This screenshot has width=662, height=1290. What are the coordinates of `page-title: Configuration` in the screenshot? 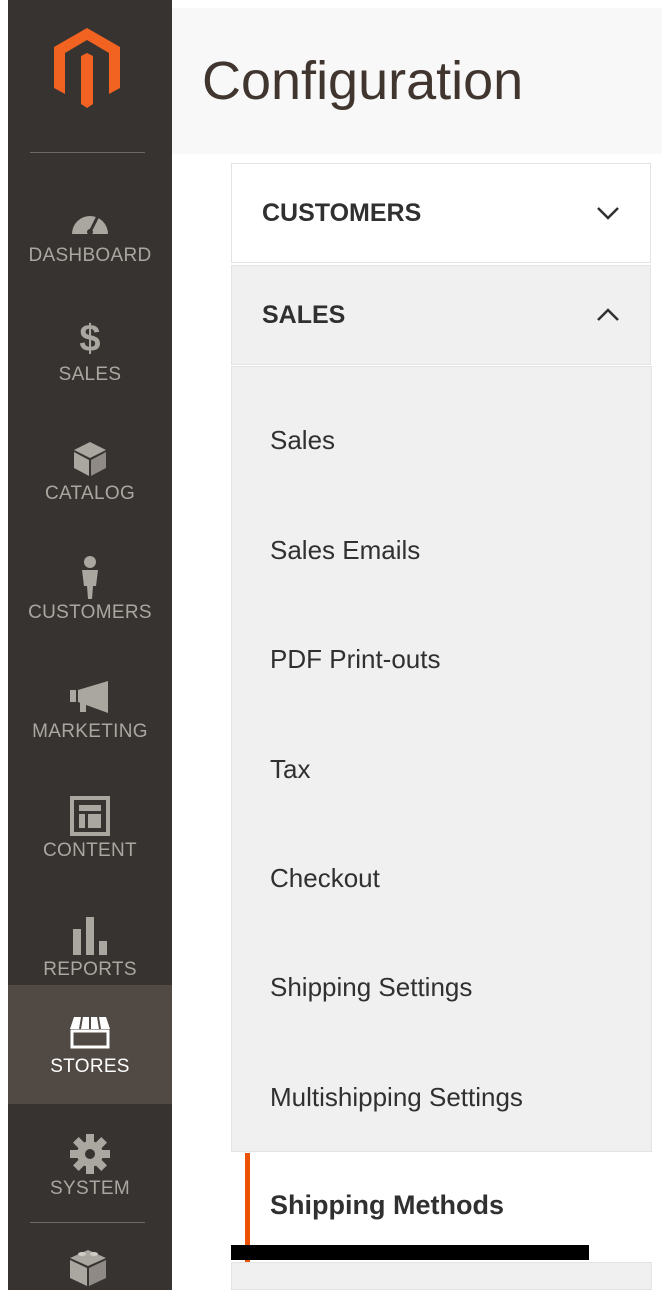 It's located at (363, 81).